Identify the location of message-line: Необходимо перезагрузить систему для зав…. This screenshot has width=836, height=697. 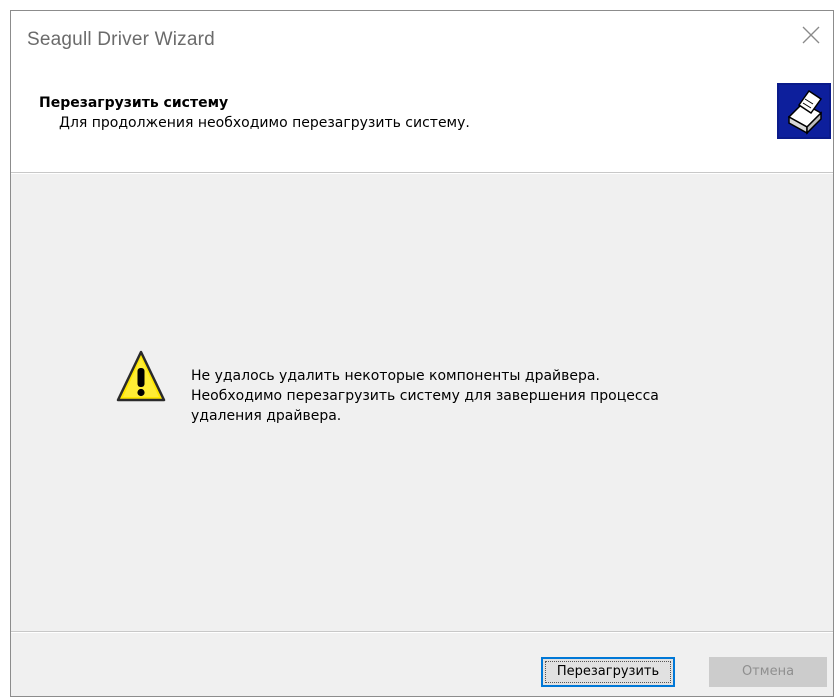
(425, 396).